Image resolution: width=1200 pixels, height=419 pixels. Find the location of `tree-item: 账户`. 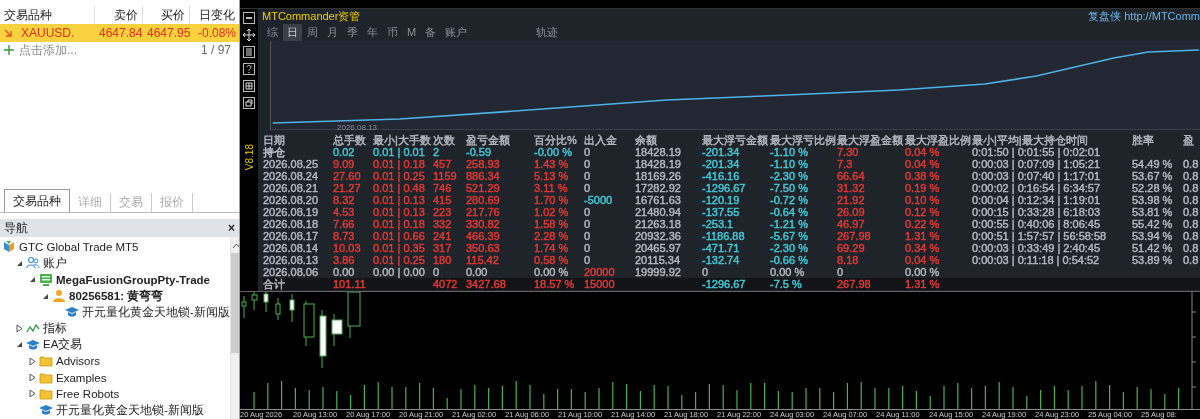

tree-item: 账户 is located at coordinates (55, 263).